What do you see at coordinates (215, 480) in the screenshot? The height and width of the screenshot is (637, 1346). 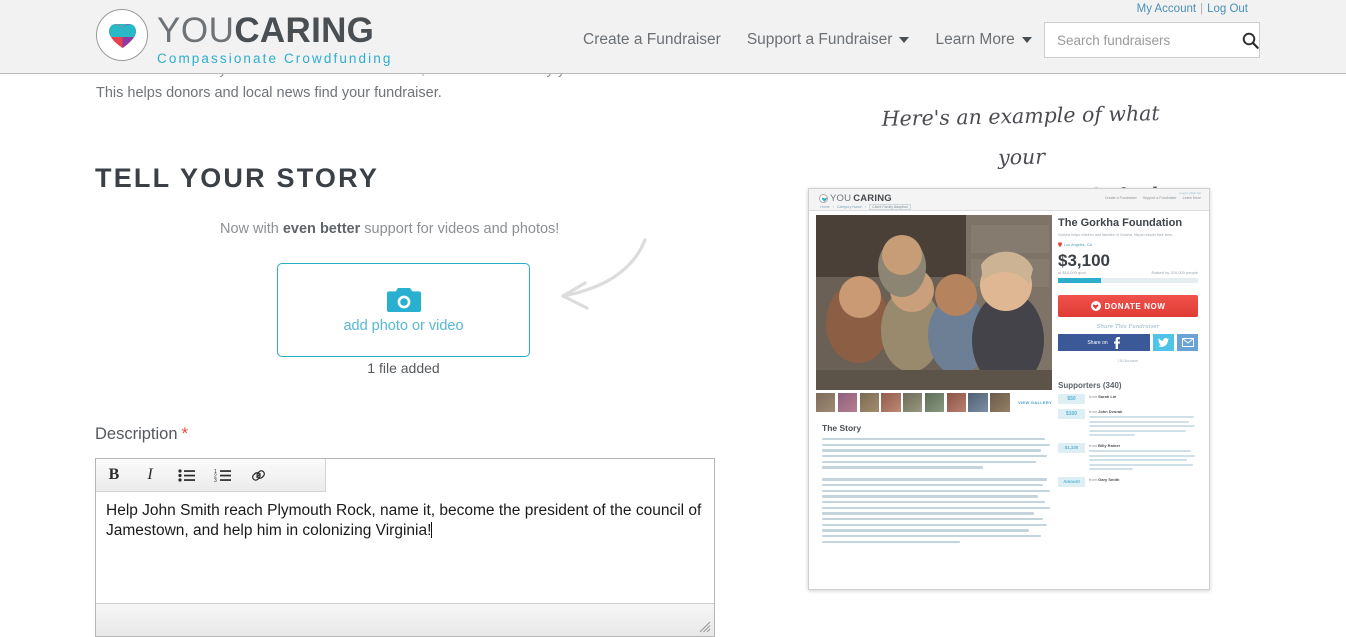 I see `svg-text: 3` at bounding box center [215, 480].